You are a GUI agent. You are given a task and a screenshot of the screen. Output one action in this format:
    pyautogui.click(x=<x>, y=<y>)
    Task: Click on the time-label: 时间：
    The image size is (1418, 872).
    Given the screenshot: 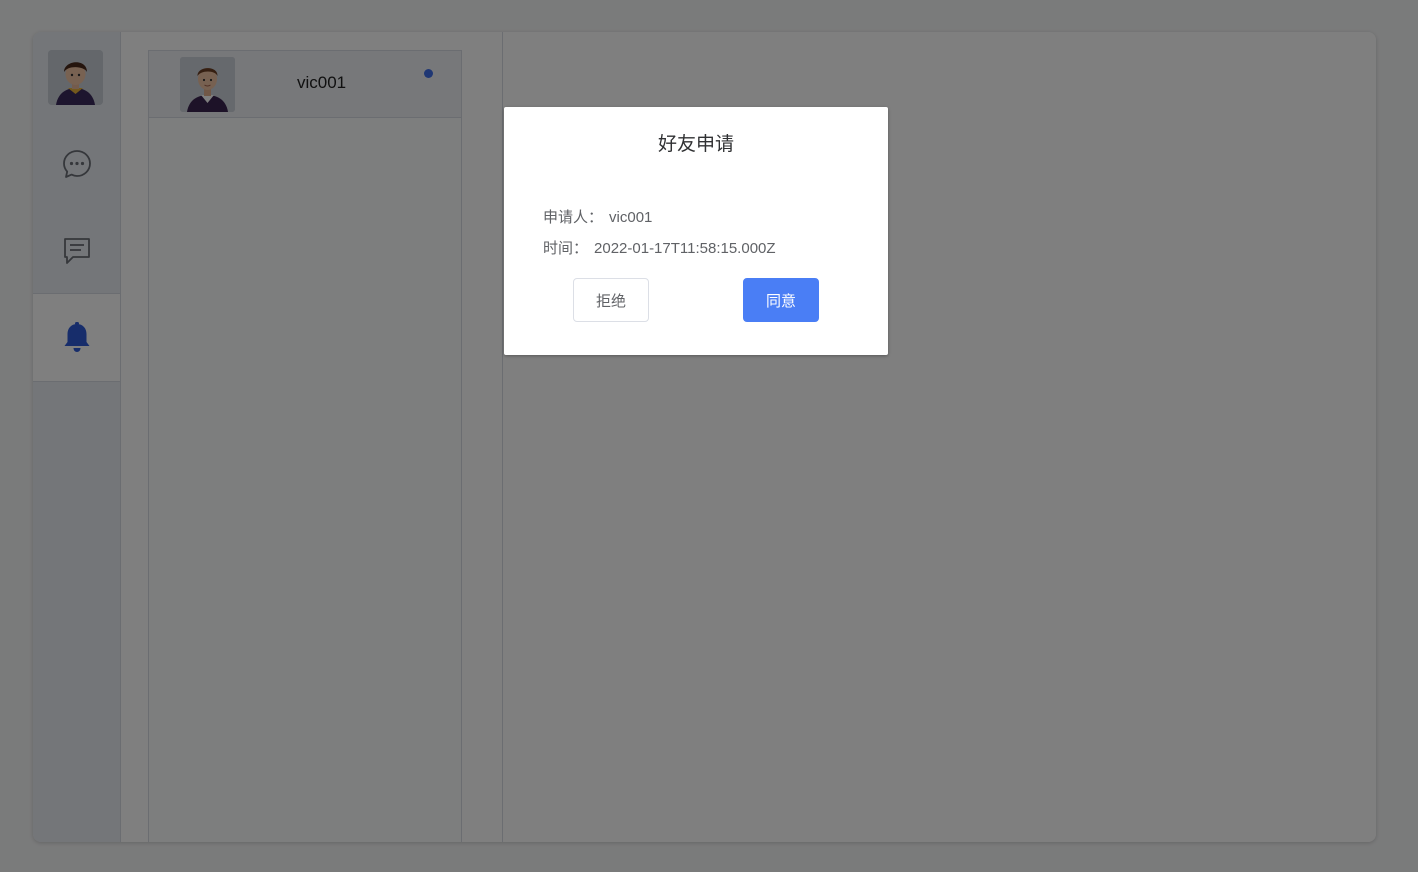 What is the action you would take?
    pyautogui.click(x=566, y=248)
    